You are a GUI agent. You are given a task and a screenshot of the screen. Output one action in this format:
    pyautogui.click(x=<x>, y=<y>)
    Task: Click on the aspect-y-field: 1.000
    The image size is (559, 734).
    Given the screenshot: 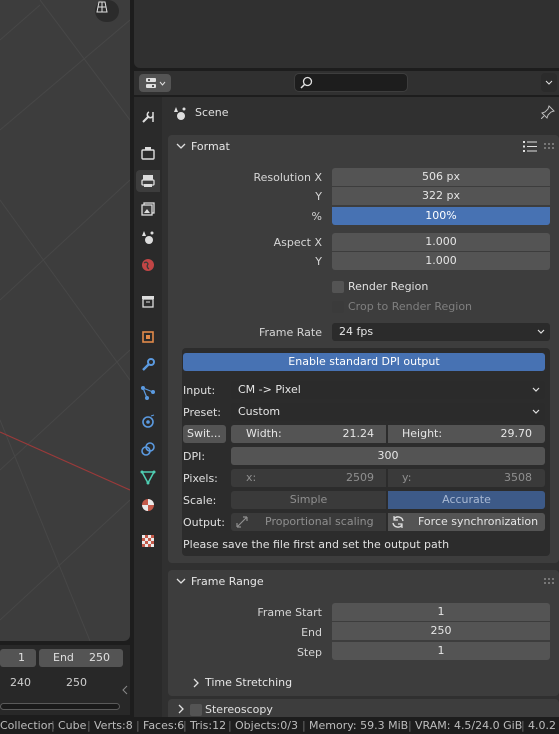 What is the action you would take?
    pyautogui.click(x=441, y=261)
    